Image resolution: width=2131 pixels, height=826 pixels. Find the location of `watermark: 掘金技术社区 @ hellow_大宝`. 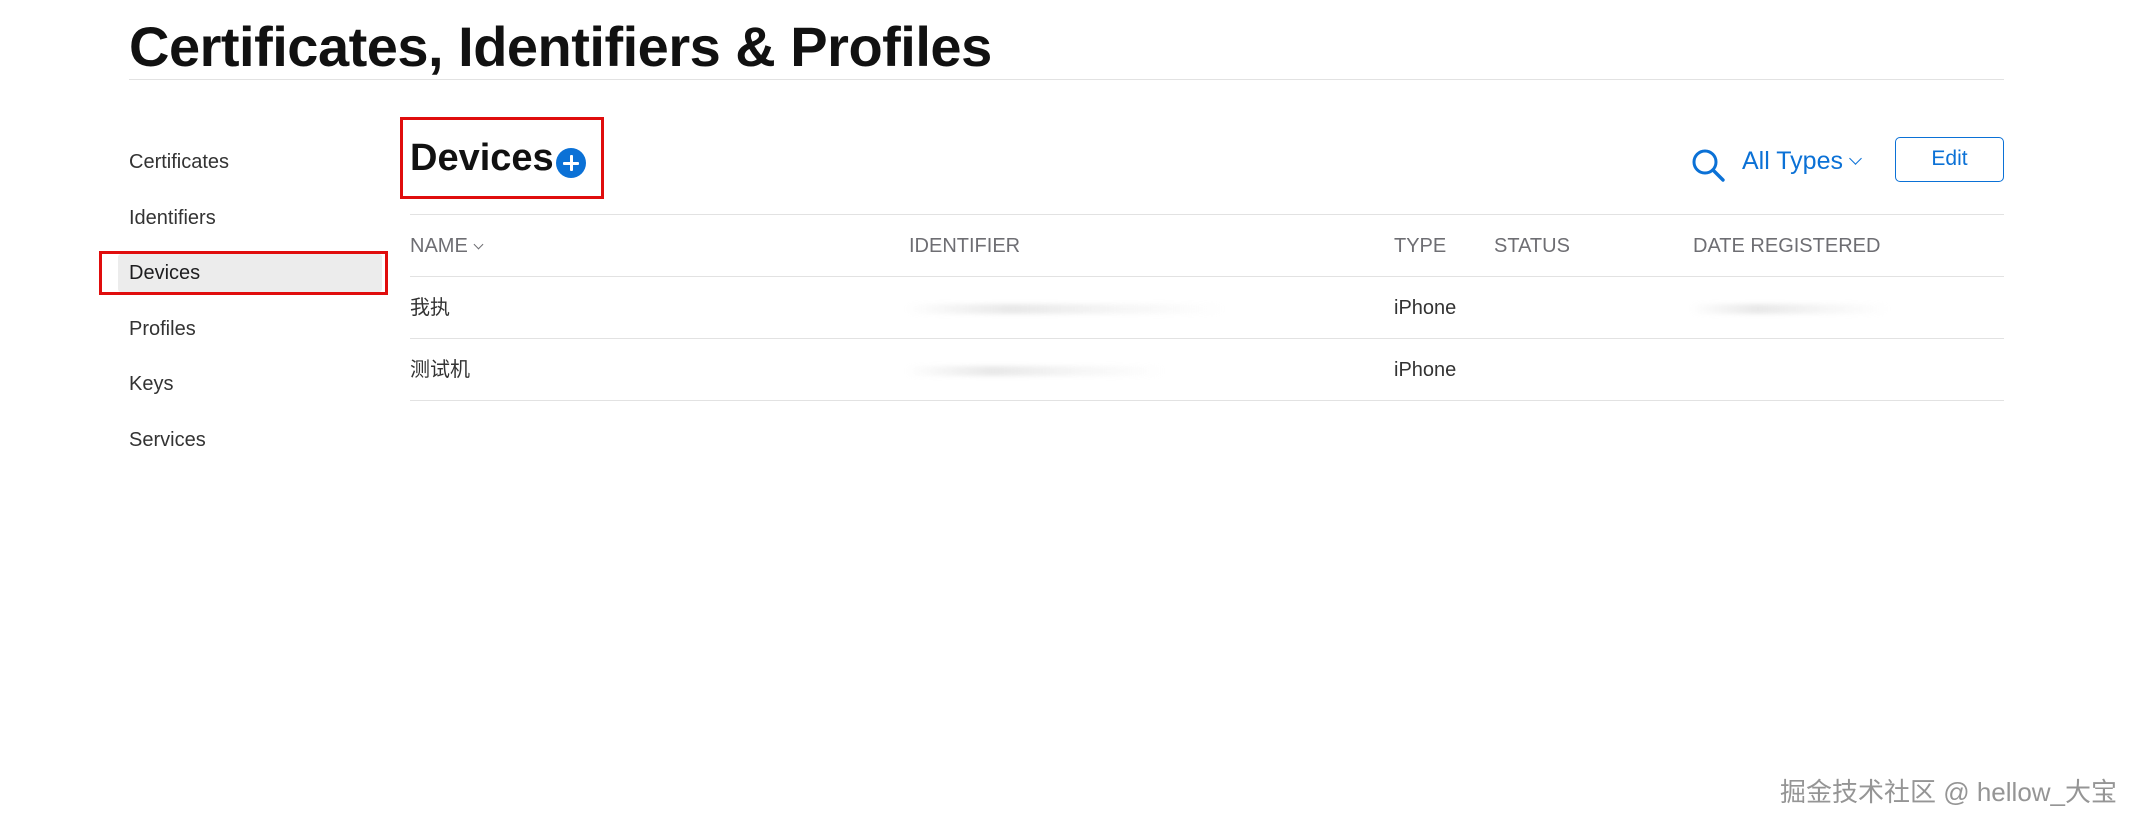

watermark: 掘金技术社区 @ hellow_大宝 is located at coordinates (1949, 792).